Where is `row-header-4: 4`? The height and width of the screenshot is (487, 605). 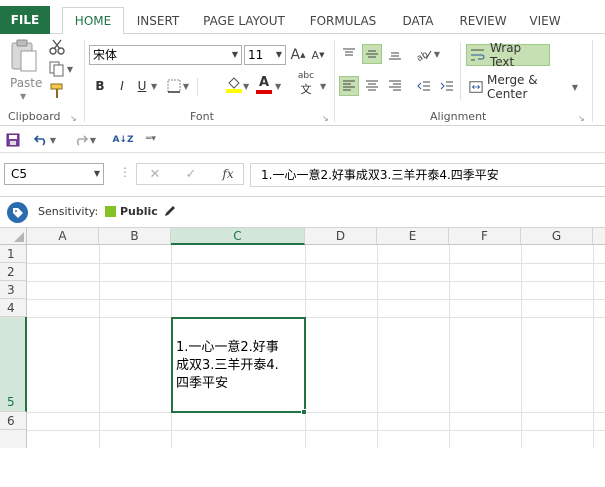 row-header-4: 4 is located at coordinates (13, 308).